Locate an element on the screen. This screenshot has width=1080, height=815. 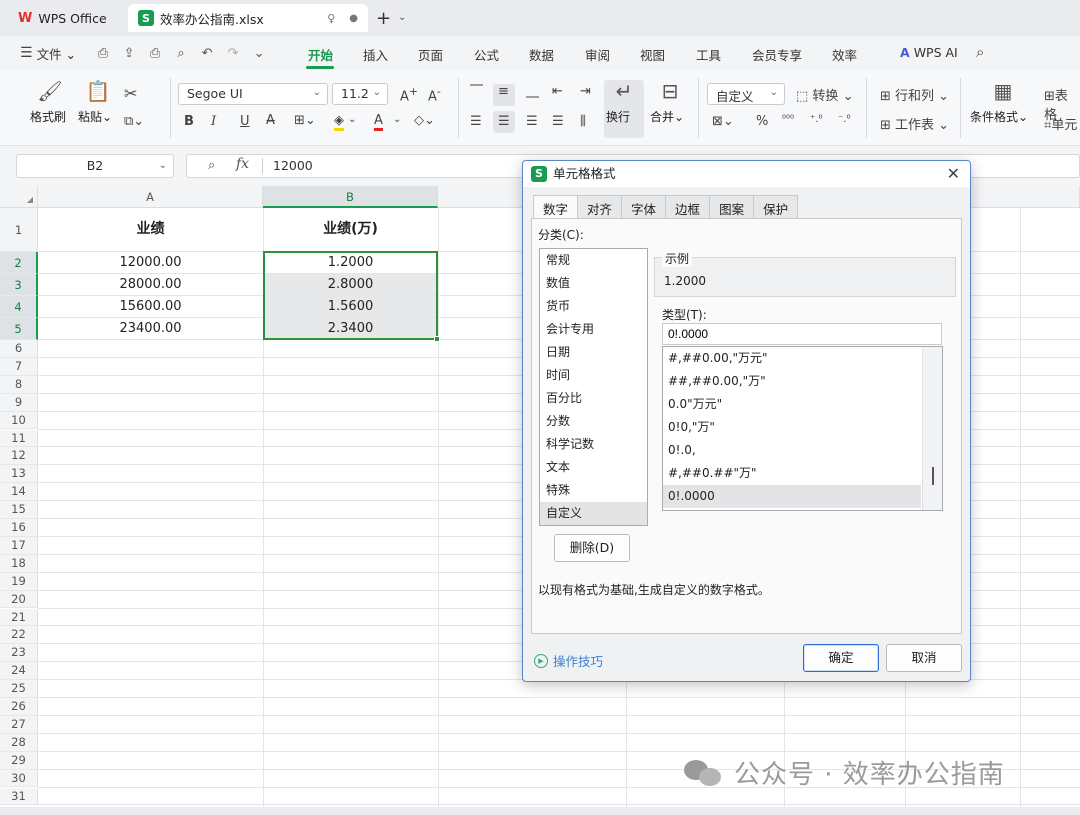
scrollbar-thumb is located at coordinates (933, 476).